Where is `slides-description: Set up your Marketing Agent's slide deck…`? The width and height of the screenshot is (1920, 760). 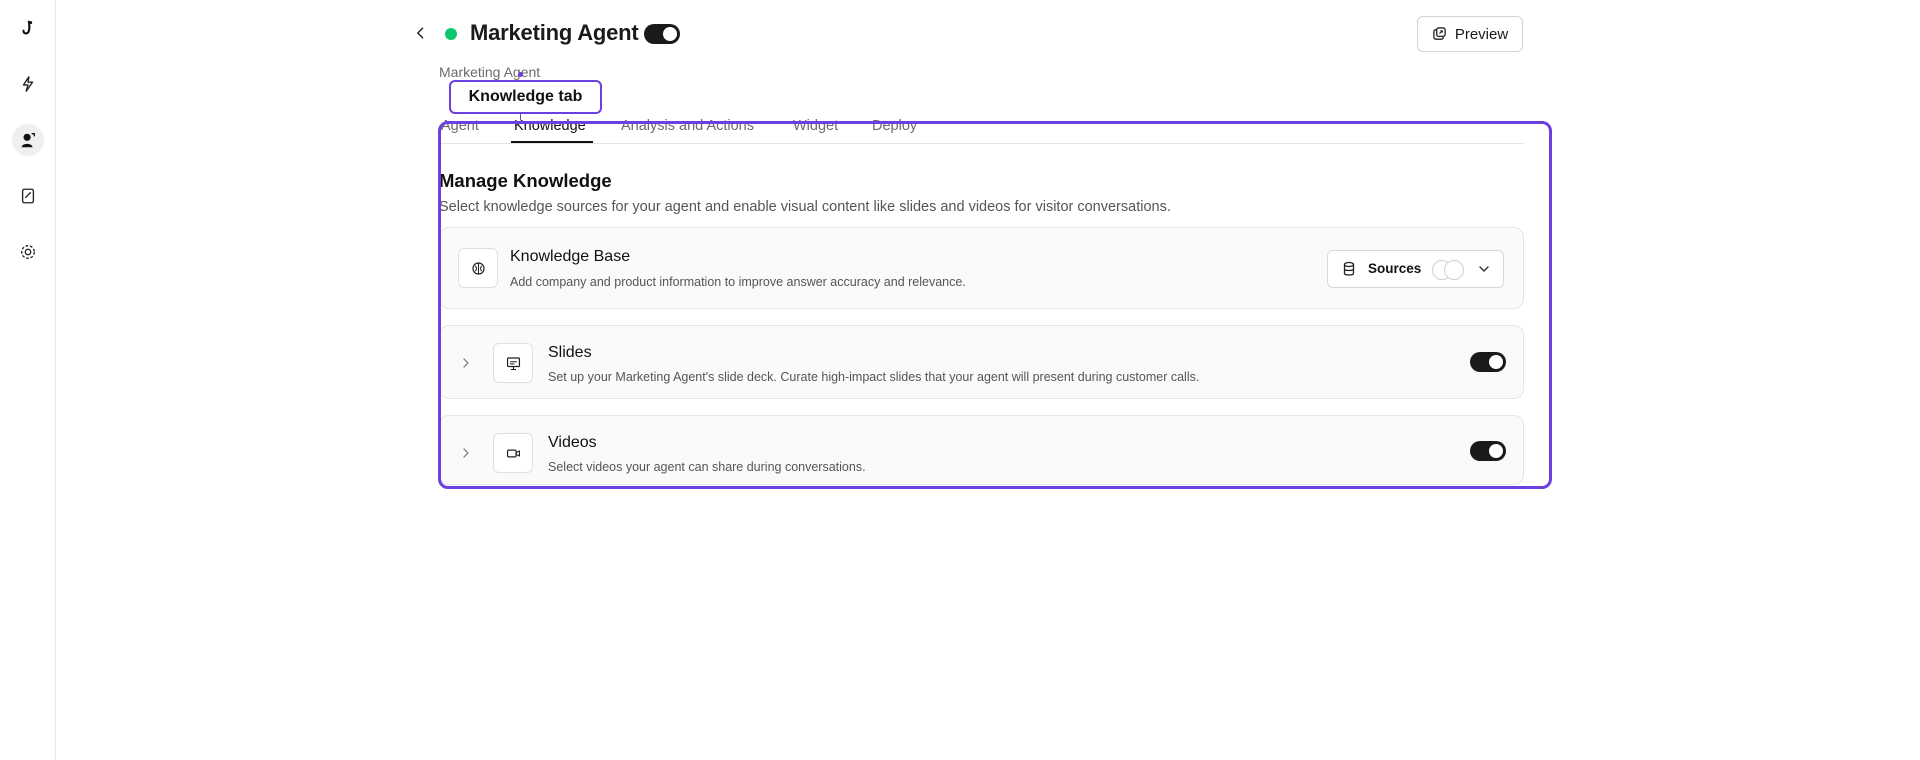
slides-description: Set up your Marketing Agent's slide deck… is located at coordinates (874, 377).